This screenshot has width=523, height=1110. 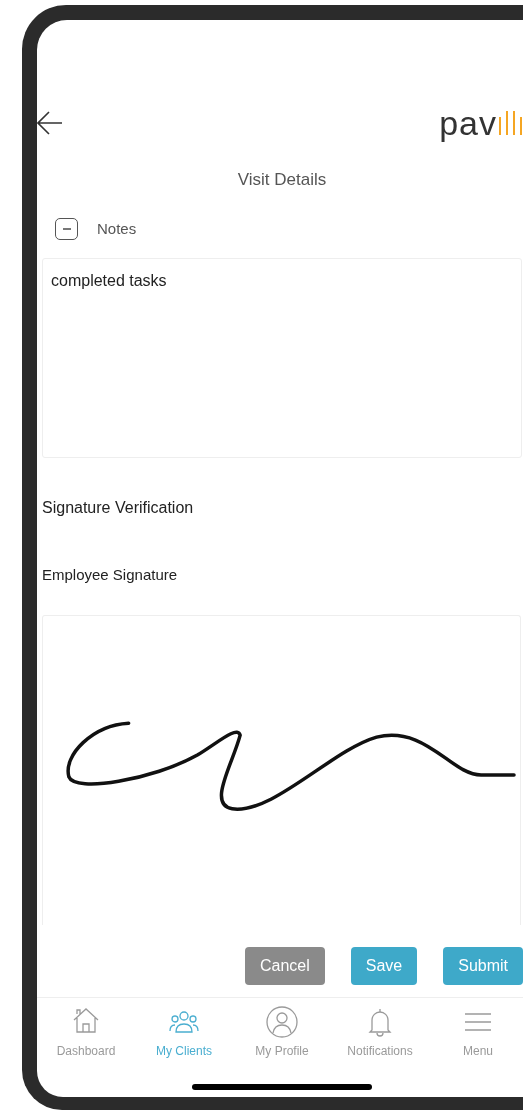 What do you see at coordinates (118, 508) in the screenshot?
I see `section-heading: Signature Verification` at bounding box center [118, 508].